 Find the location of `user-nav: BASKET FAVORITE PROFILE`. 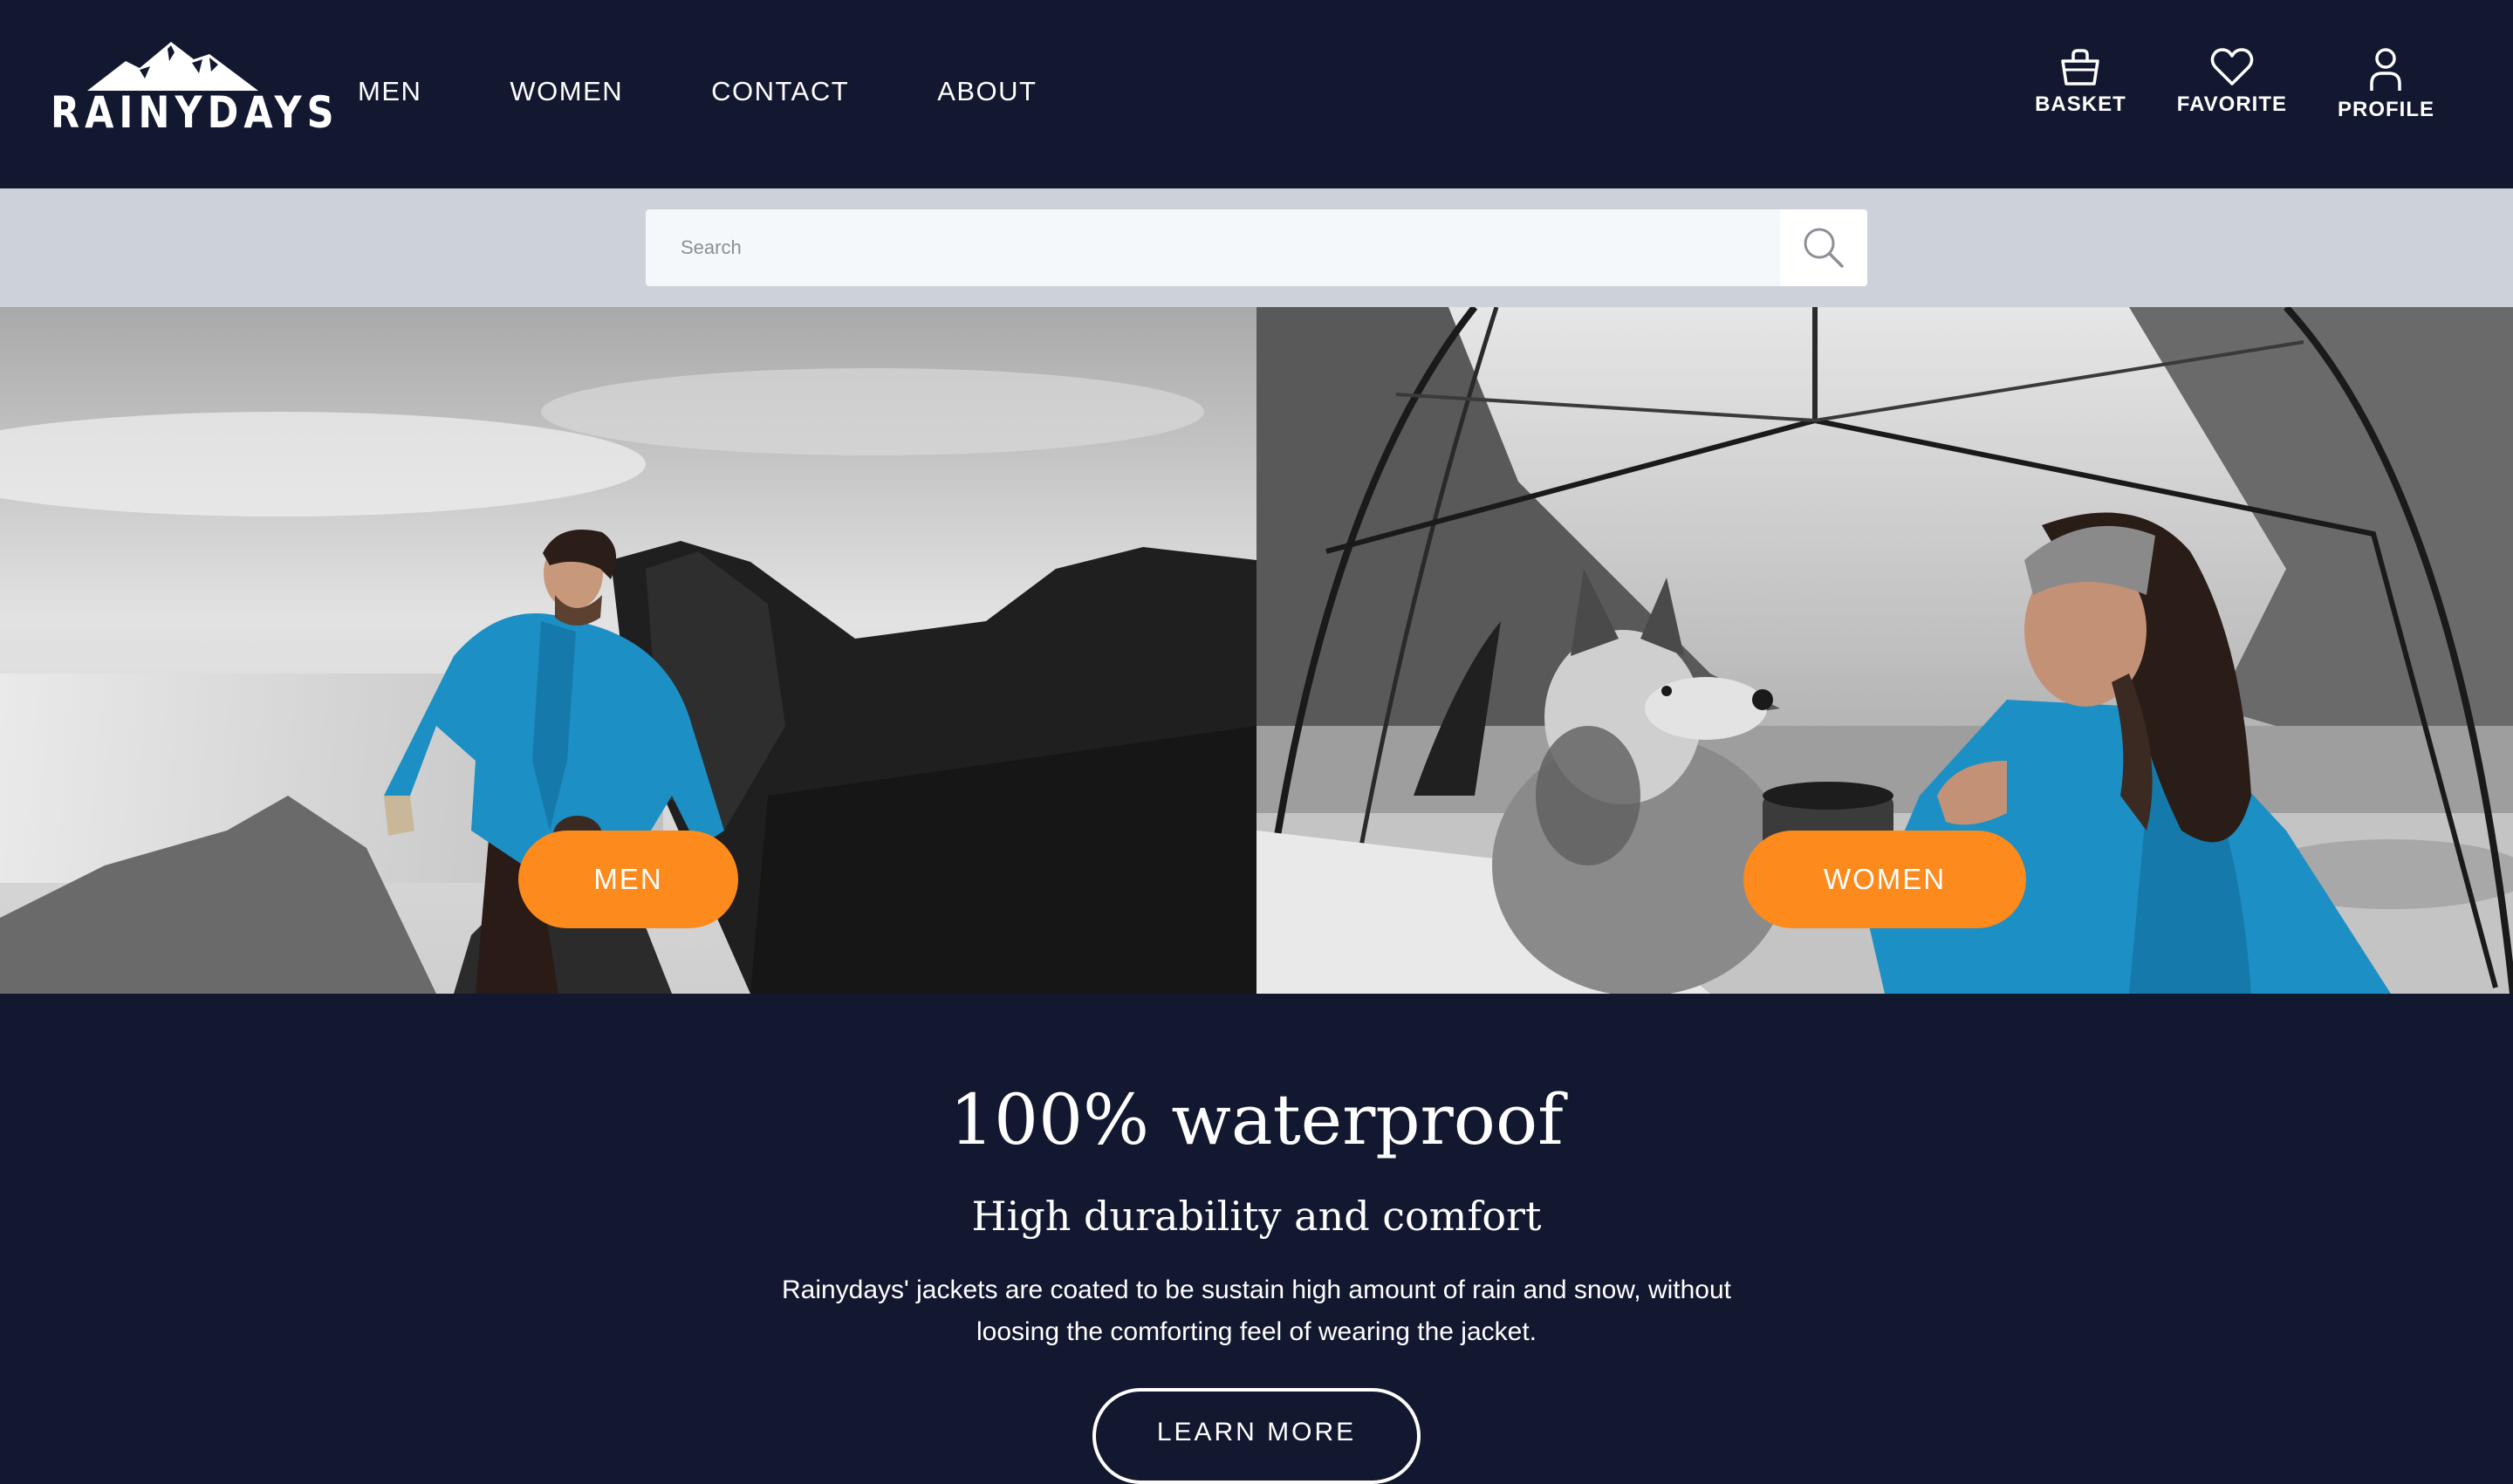

user-nav: BASKET FAVORITE PROFILE is located at coordinates (2209, 84).